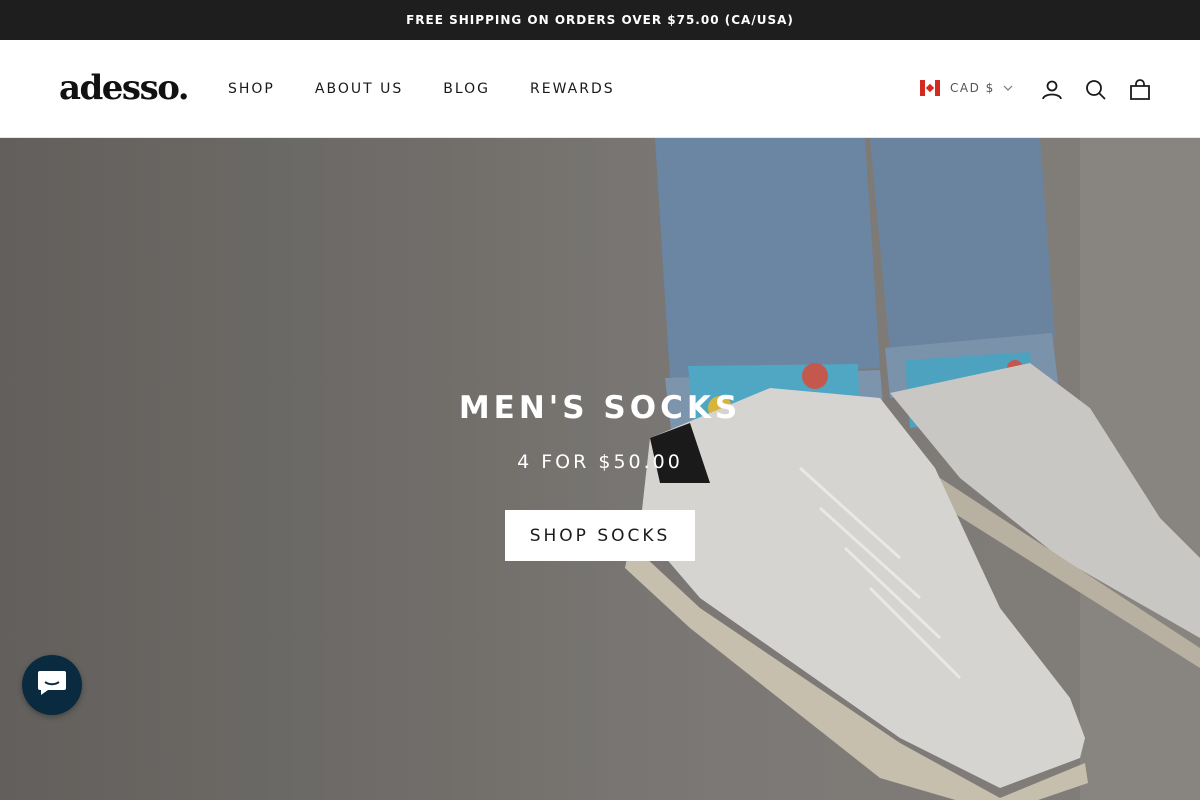 Image resolution: width=1200 pixels, height=800 pixels. I want to click on chat-bubble-icon, so click(52, 685).